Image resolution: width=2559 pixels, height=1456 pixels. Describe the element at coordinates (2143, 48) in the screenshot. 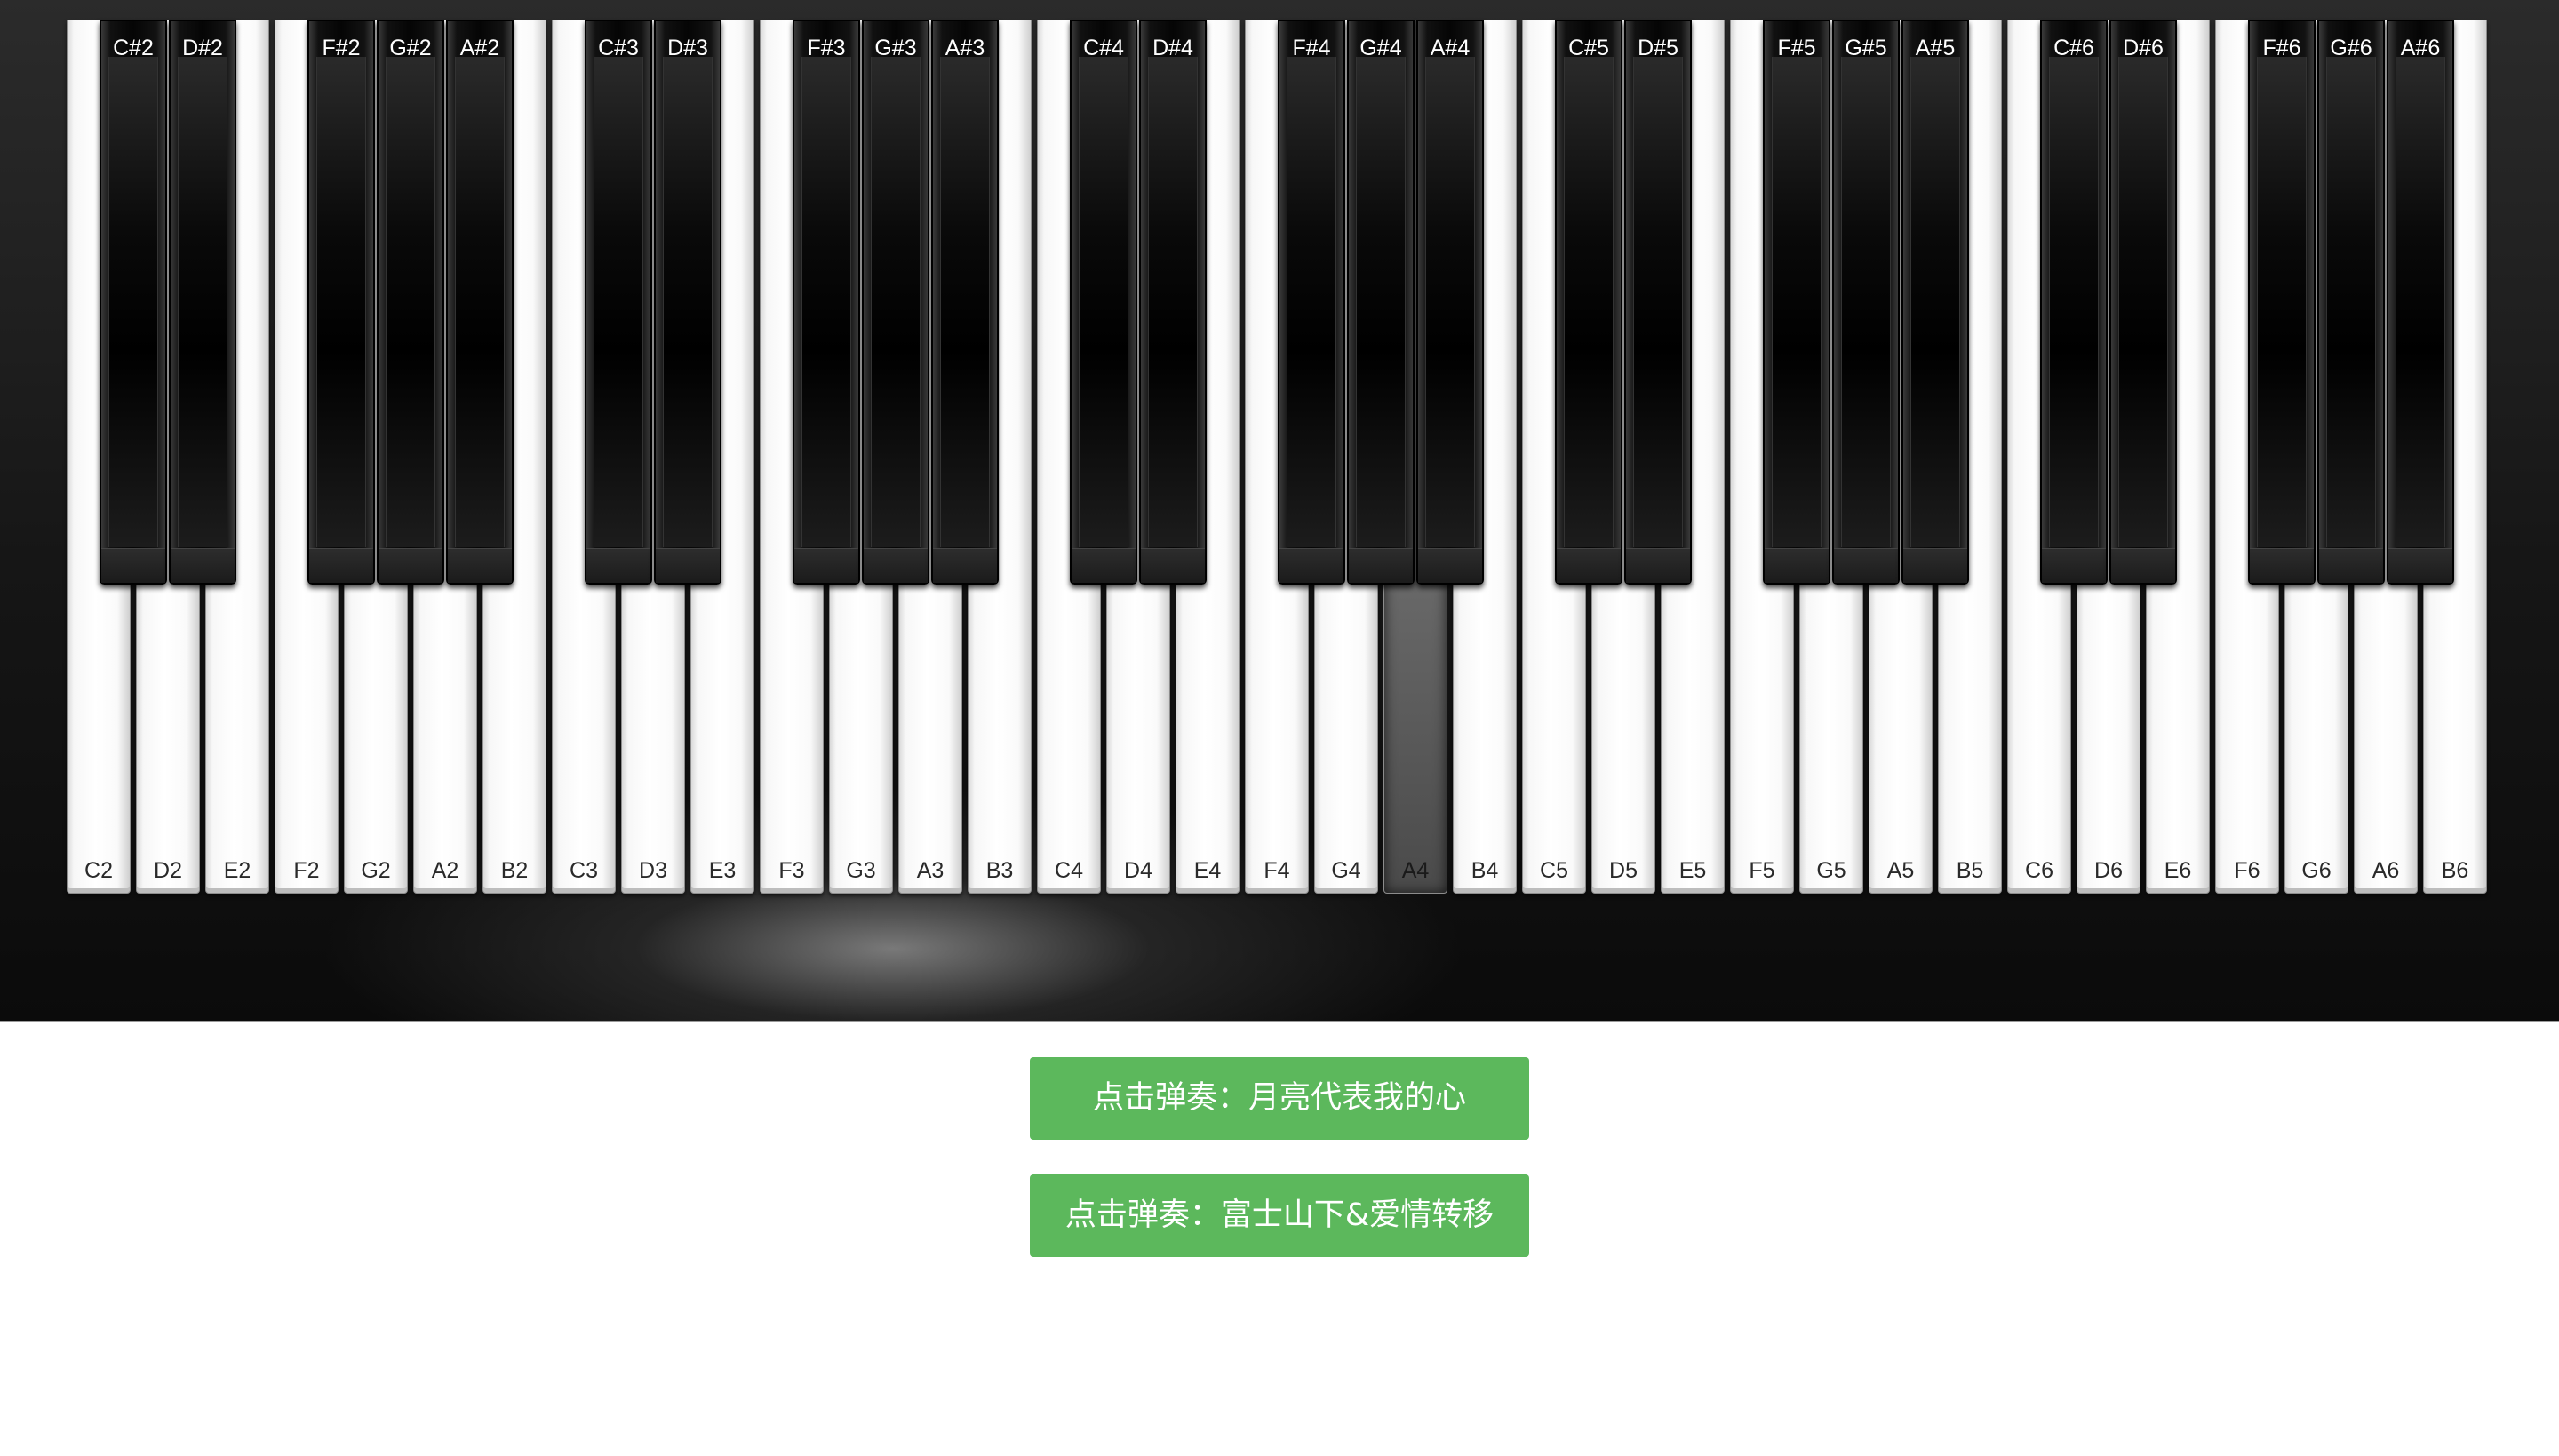

I see `black-key-label: D#6` at that location.